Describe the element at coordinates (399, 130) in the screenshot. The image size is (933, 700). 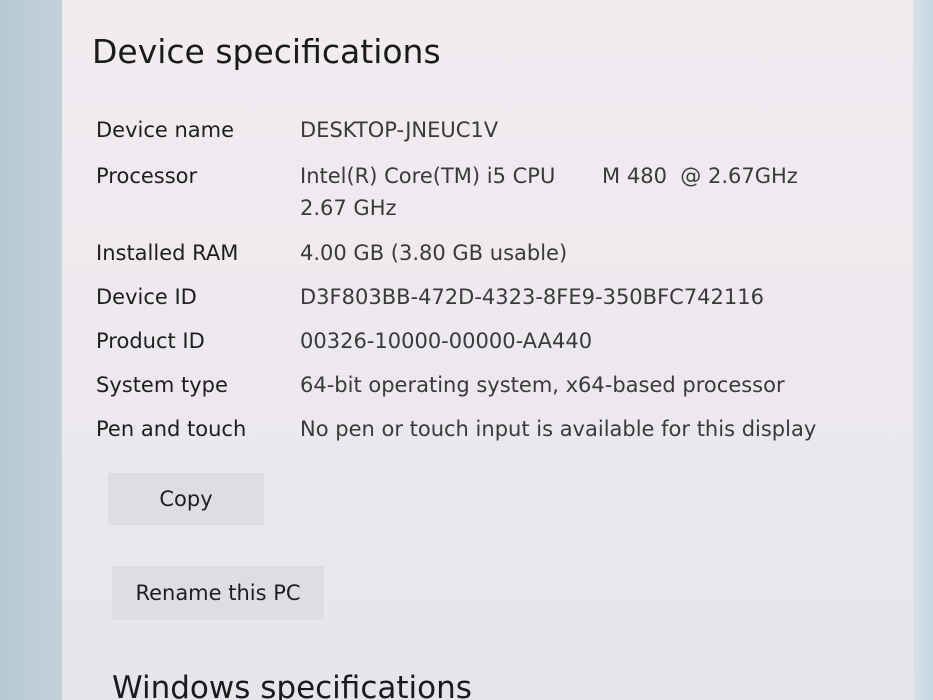
I see `spec-value: DESKTOP-JNEUC1V` at that location.